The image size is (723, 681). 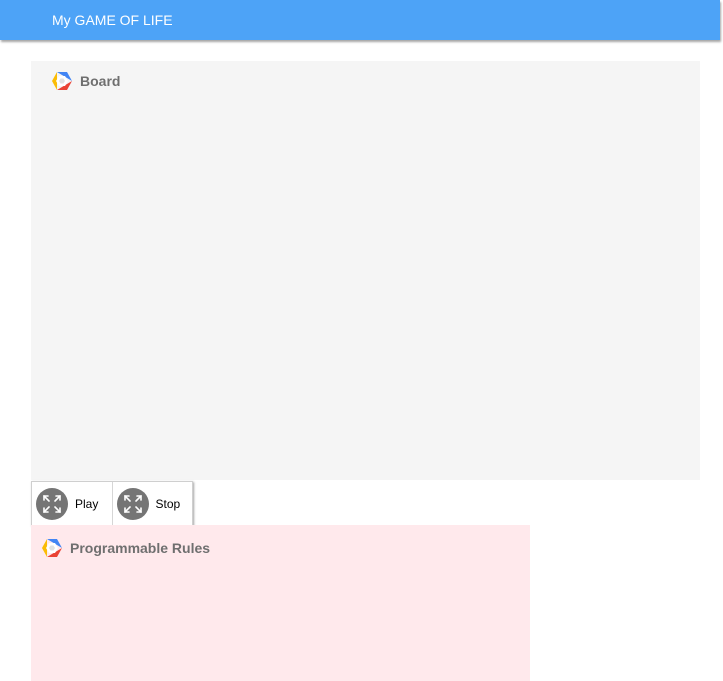 I want to click on board-title: Board, so click(x=100, y=81).